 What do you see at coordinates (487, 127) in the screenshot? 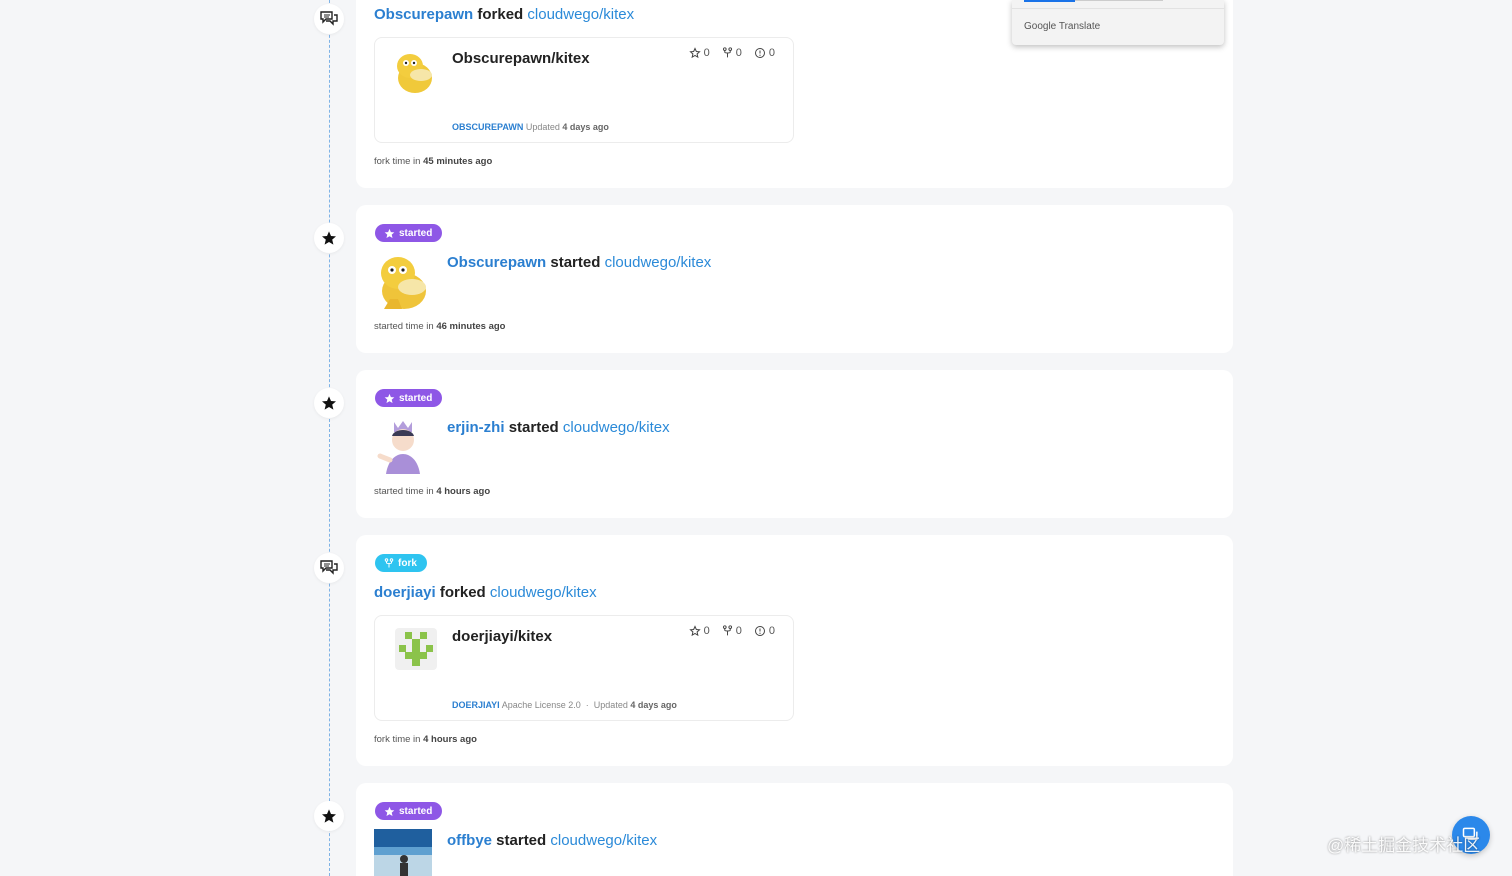
I see `repo-owner: OBSCUREPAWN` at bounding box center [487, 127].